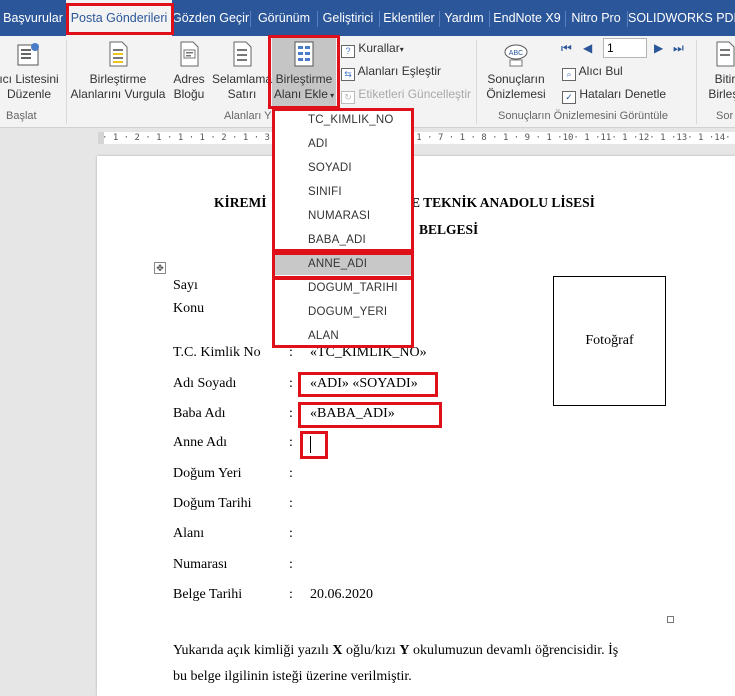  Describe the element at coordinates (33, 18) in the screenshot. I see `tab-references: Başvurular` at that location.